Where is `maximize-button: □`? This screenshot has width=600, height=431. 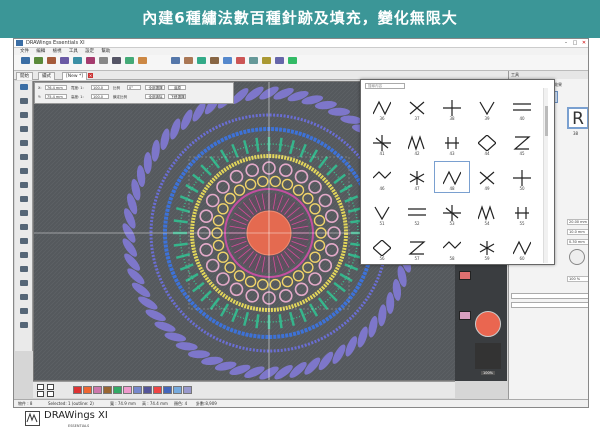
maximize-button: □ is located at coordinates (575, 43).